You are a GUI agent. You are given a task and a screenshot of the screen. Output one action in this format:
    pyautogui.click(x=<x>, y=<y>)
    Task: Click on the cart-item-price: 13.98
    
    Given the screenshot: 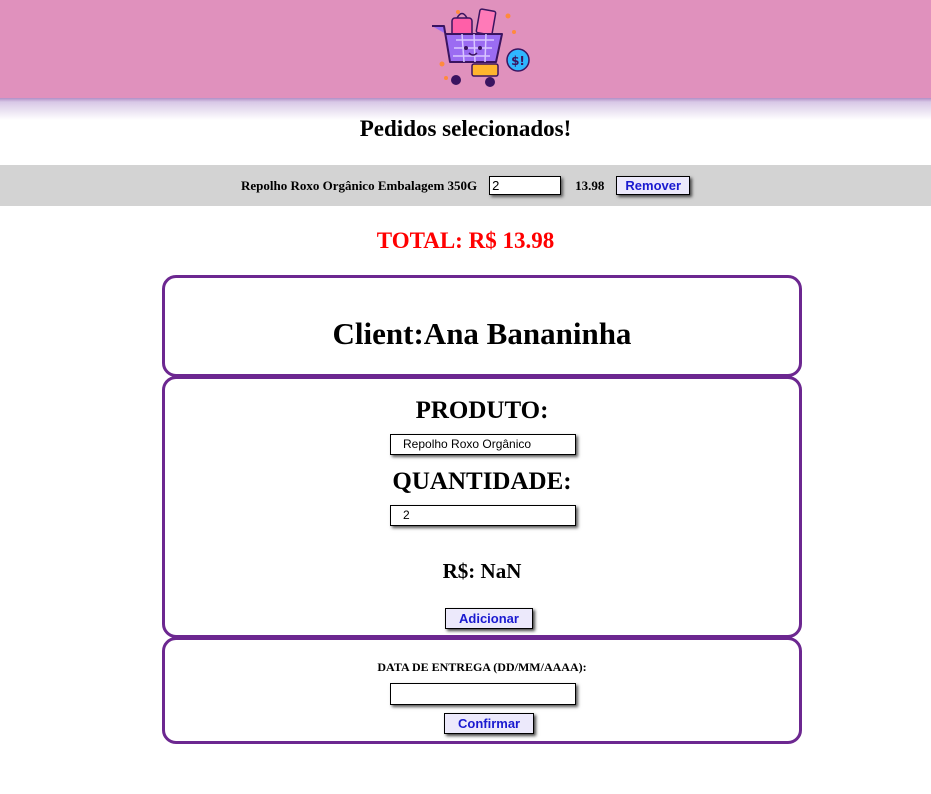 What is the action you would take?
    pyautogui.click(x=590, y=185)
    